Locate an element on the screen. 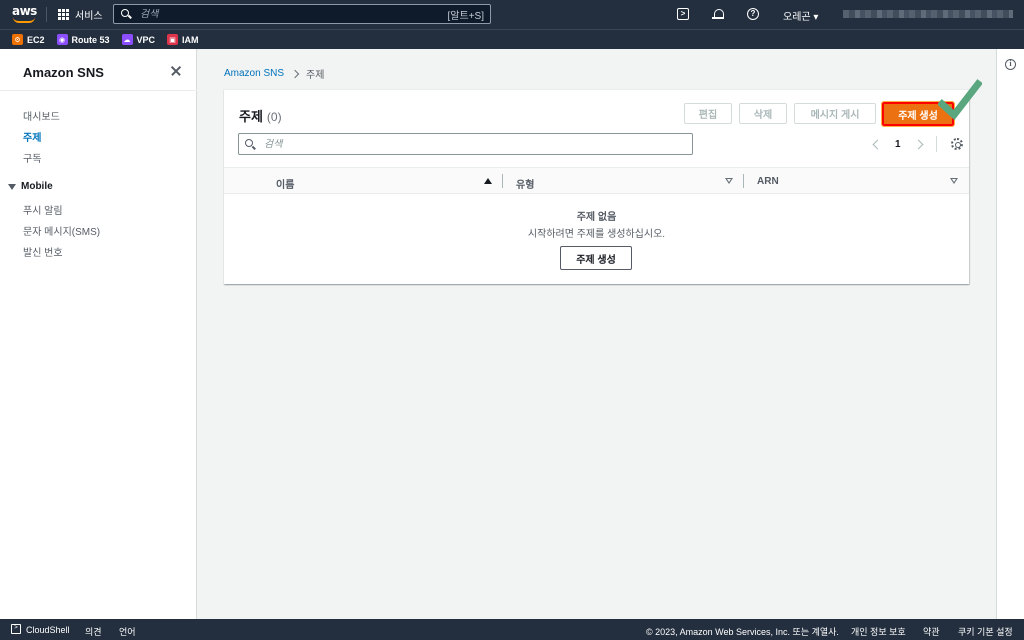 The image size is (1024, 640). sidebar-item-topics: 주제 is located at coordinates (32, 136).